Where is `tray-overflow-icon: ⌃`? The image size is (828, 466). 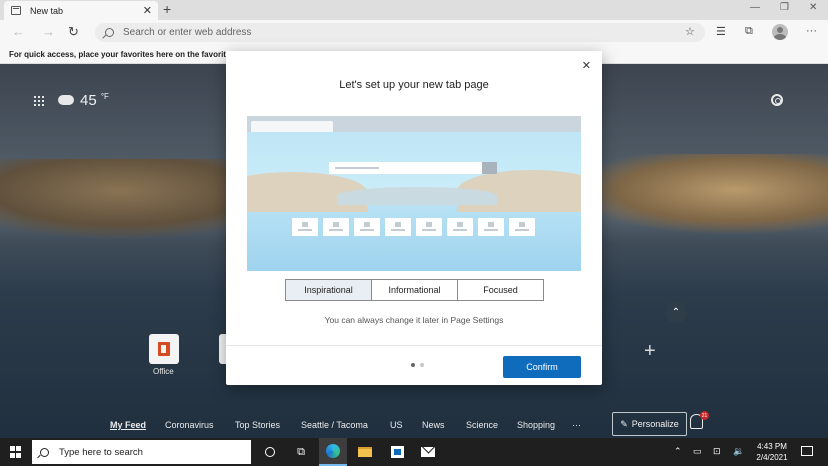 tray-overflow-icon: ⌃ is located at coordinates (678, 451).